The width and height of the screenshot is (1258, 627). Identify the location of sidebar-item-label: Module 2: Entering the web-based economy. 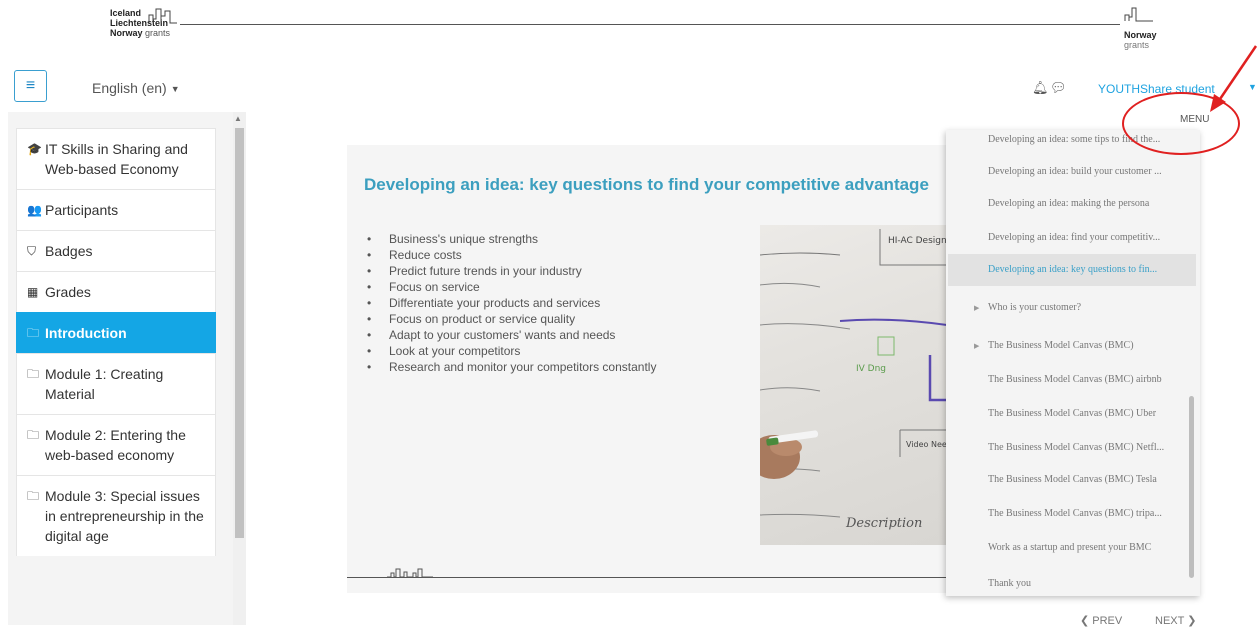
(115, 445).